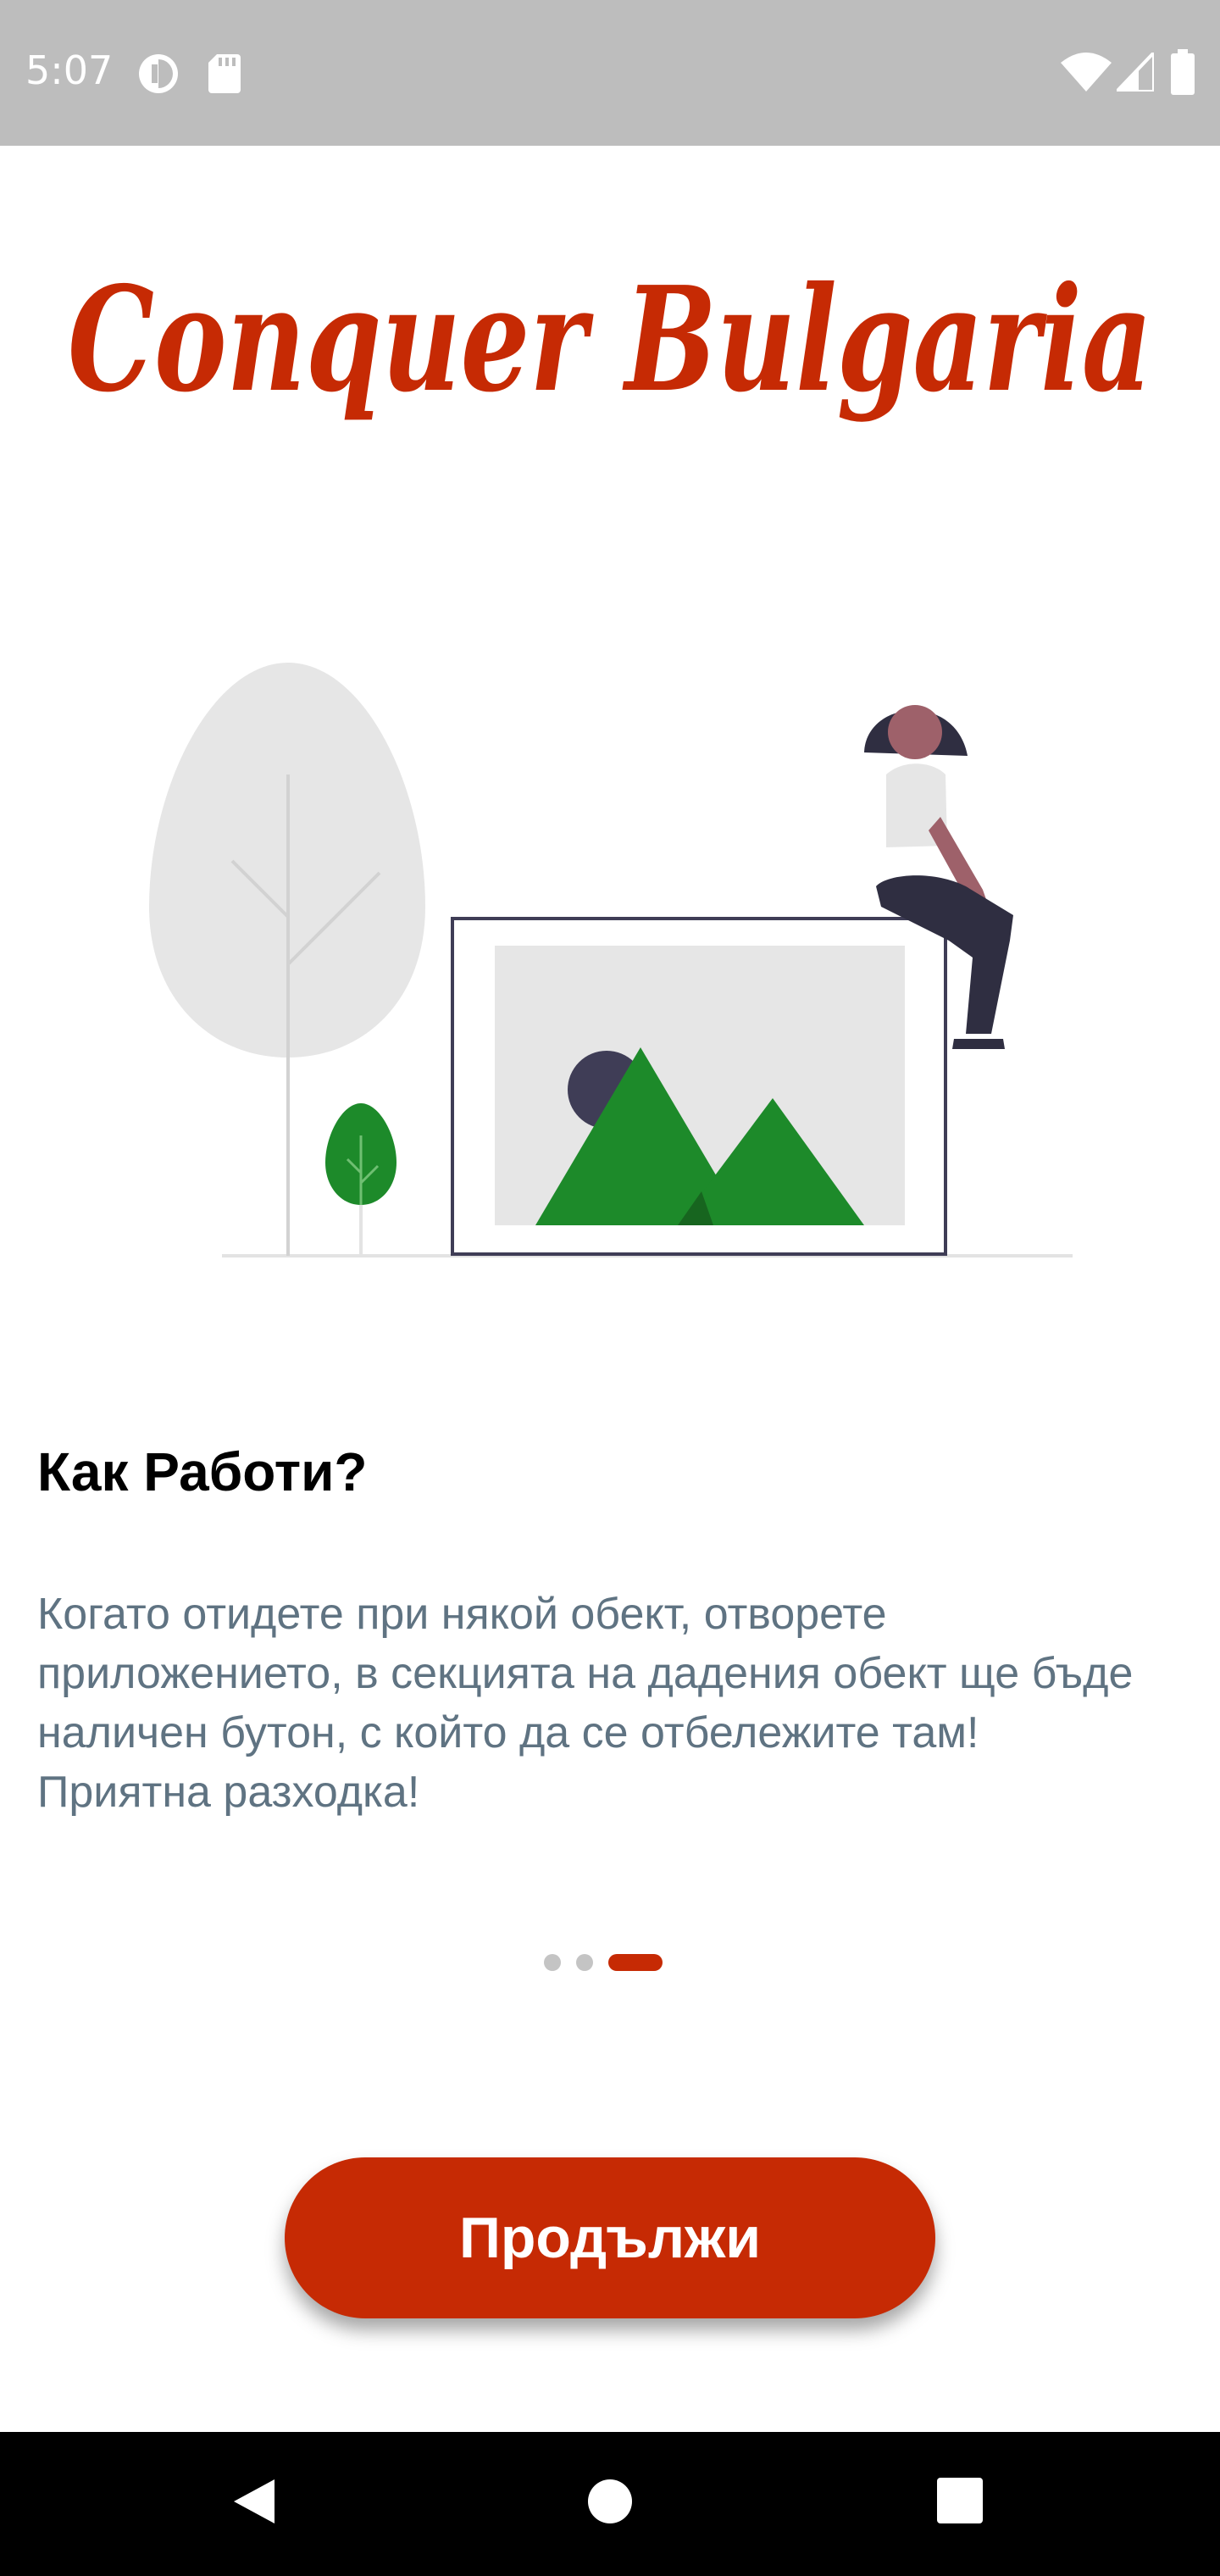 The height and width of the screenshot is (2576, 1220). I want to click on picture-frame-icon, so click(699, 1086).